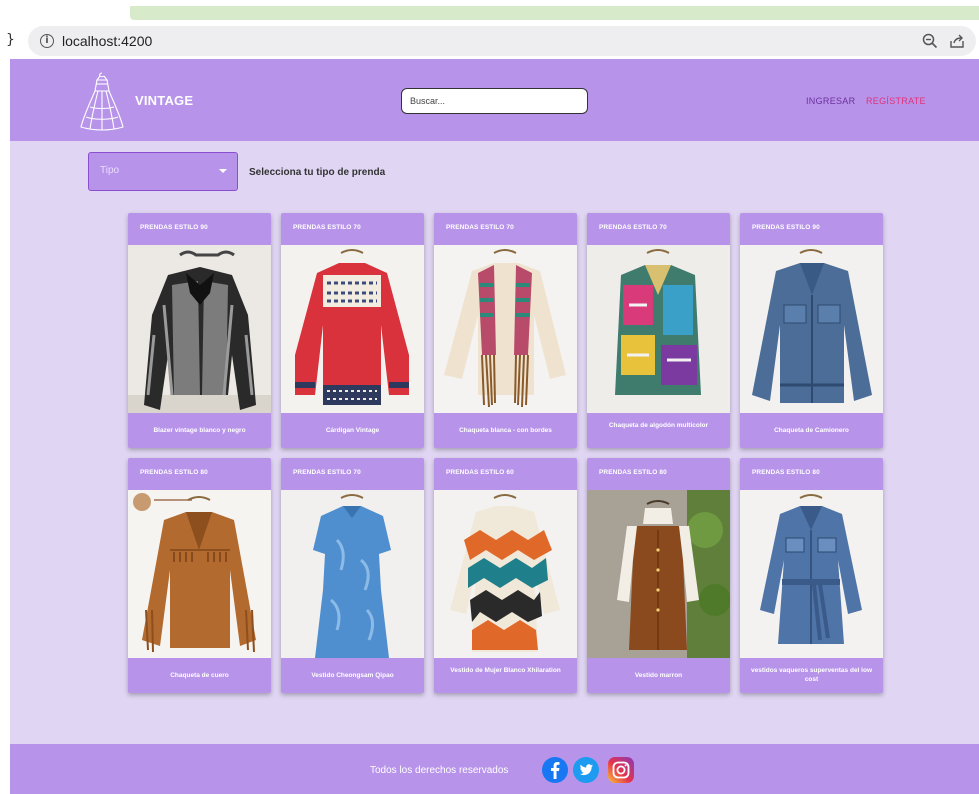 This screenshot has width=979, height=794. Describe the element at coordinates (555, 770) in the screenshot. I see `facebook-icon` at that location.